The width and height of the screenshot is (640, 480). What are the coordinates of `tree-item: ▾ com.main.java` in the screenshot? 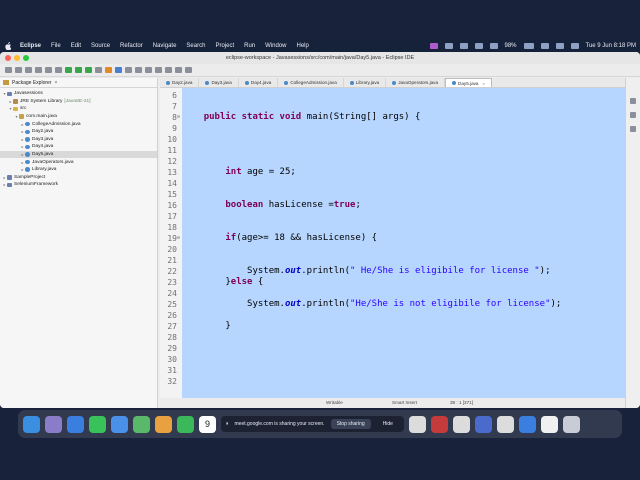 It's located at (78, 117).